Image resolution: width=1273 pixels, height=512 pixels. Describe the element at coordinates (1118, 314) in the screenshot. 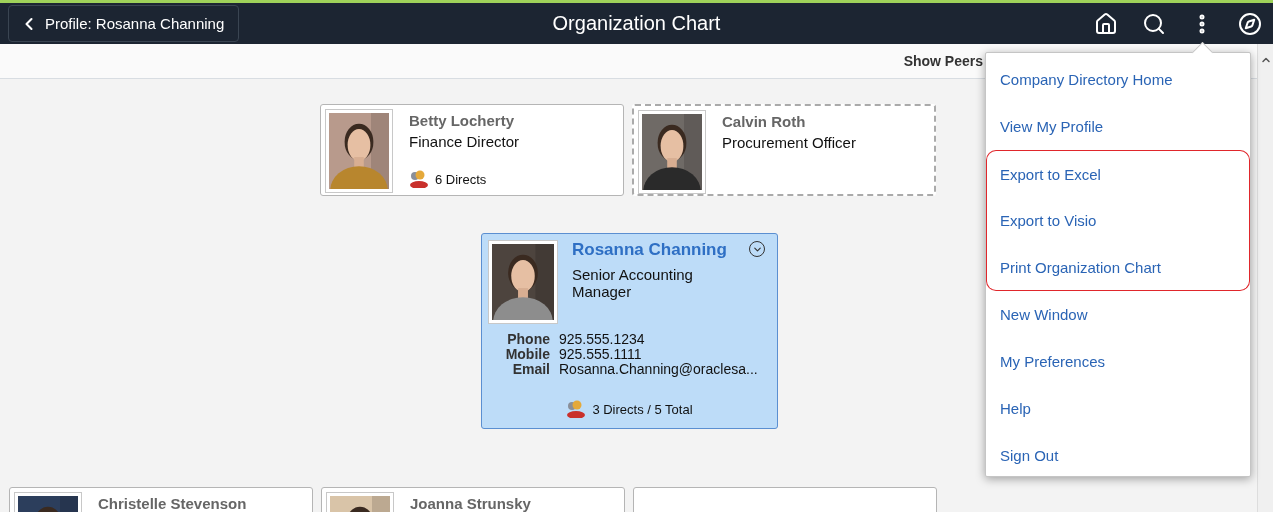

I see `menu-item: New Window` at that location.